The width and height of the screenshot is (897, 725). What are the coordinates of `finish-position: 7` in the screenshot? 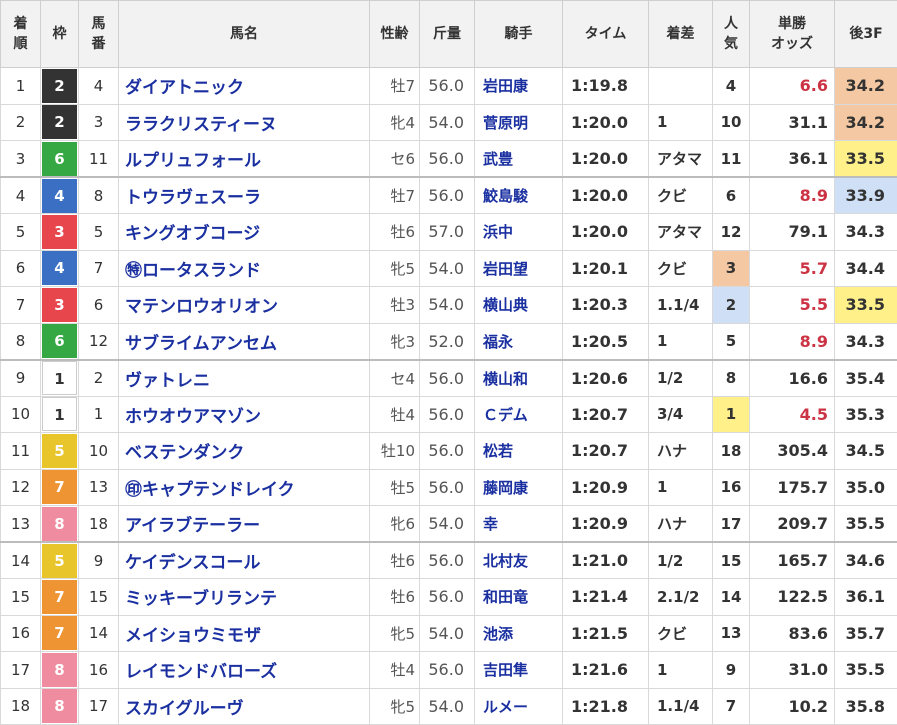 It's located at (20, 305).